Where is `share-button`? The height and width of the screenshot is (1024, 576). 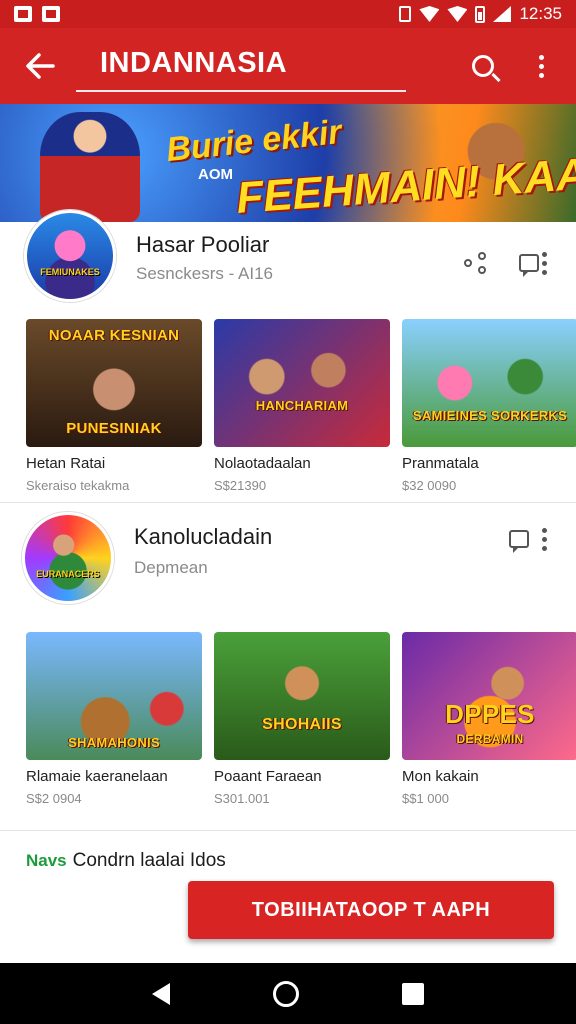
share-button is located at coordinates (475, 263).